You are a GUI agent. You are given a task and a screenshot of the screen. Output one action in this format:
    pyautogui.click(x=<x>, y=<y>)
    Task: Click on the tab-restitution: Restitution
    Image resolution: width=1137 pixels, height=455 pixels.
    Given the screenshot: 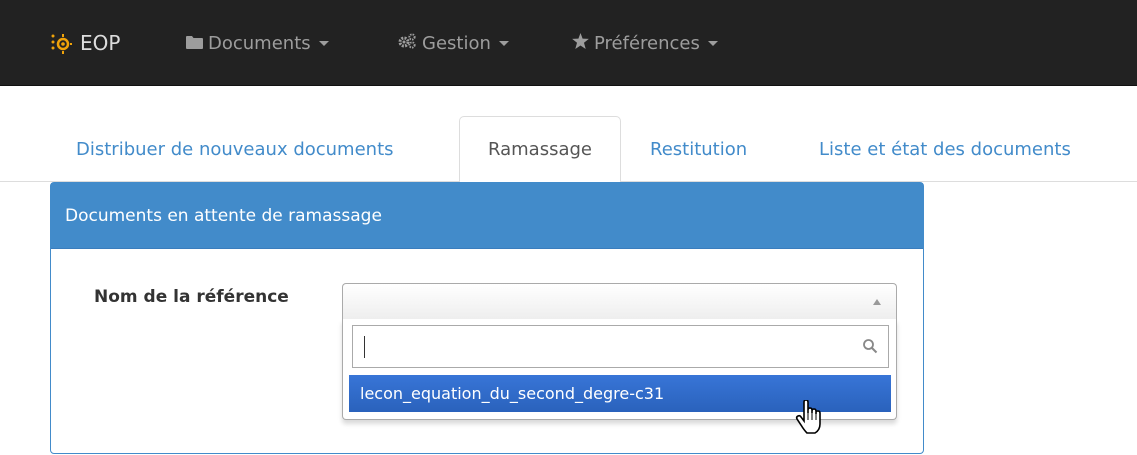 What is the action you would take?
    pyautogui.click(x=698, y=149)
    